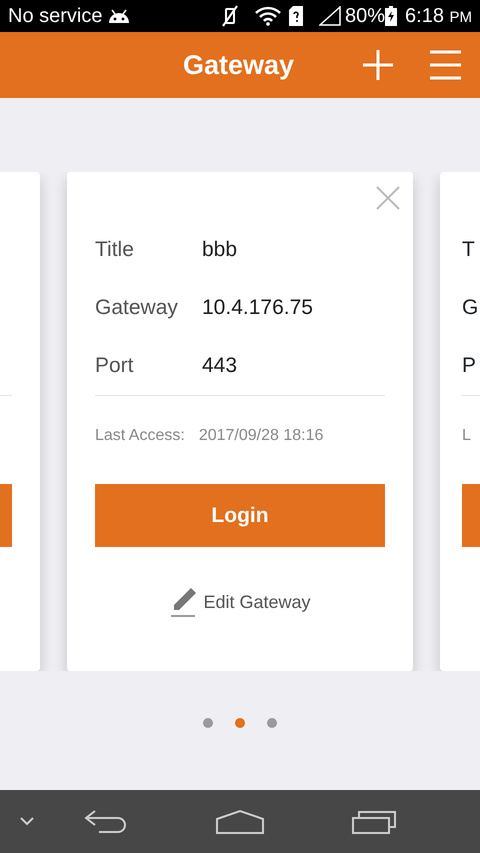 The height and width of the screenshot is (853, 480). I want to click on app-title: Gateway, so click(238, 65).